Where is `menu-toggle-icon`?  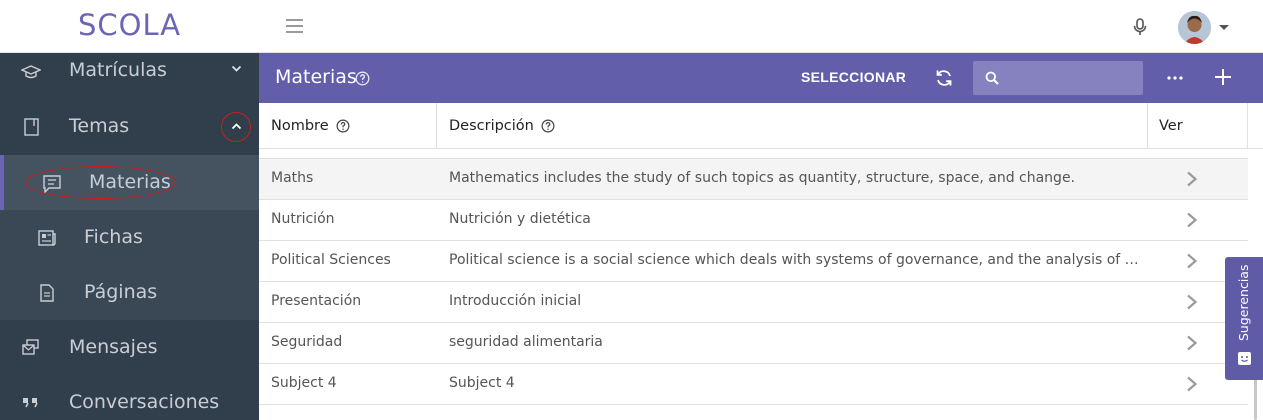
menu-toggle-icon is located at coordinates (294, 26).